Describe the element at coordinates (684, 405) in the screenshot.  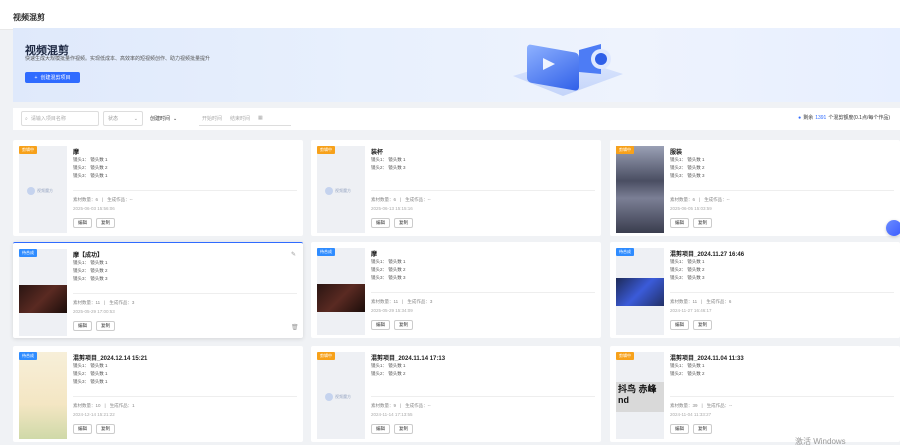
I see `materials-count: 素材数量：39` at that location.